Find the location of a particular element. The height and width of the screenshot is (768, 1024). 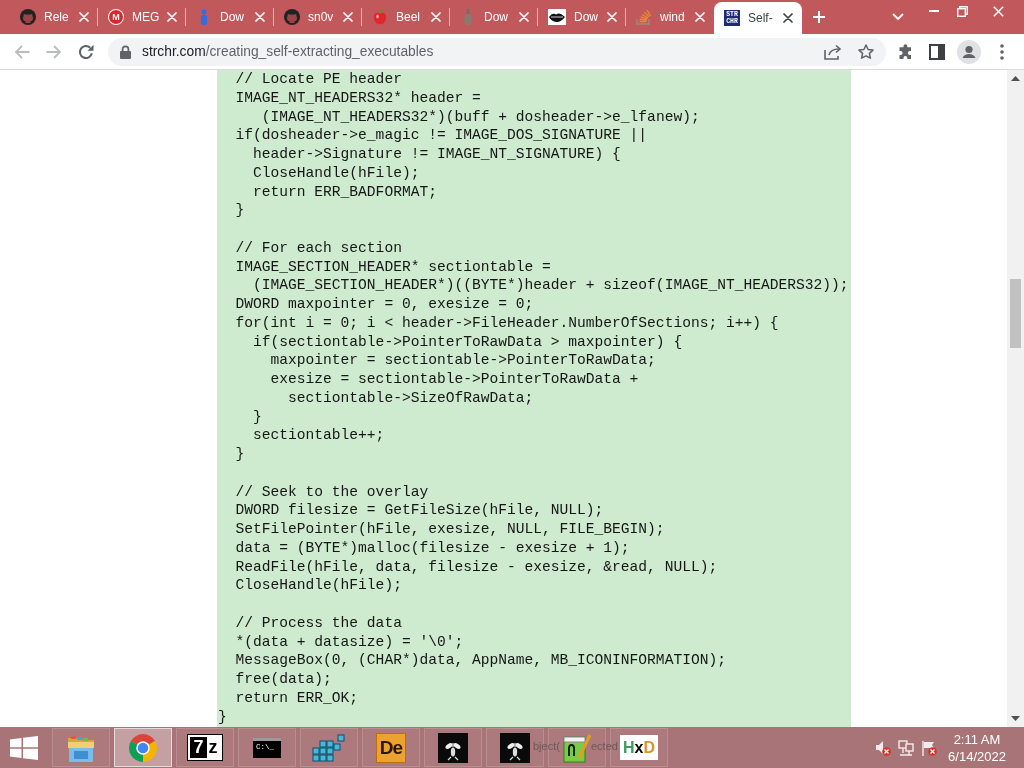

code-line: ReadFile(hFile, data, filesize - exesize, &read, NULL); is located at coordinates (476, 567).